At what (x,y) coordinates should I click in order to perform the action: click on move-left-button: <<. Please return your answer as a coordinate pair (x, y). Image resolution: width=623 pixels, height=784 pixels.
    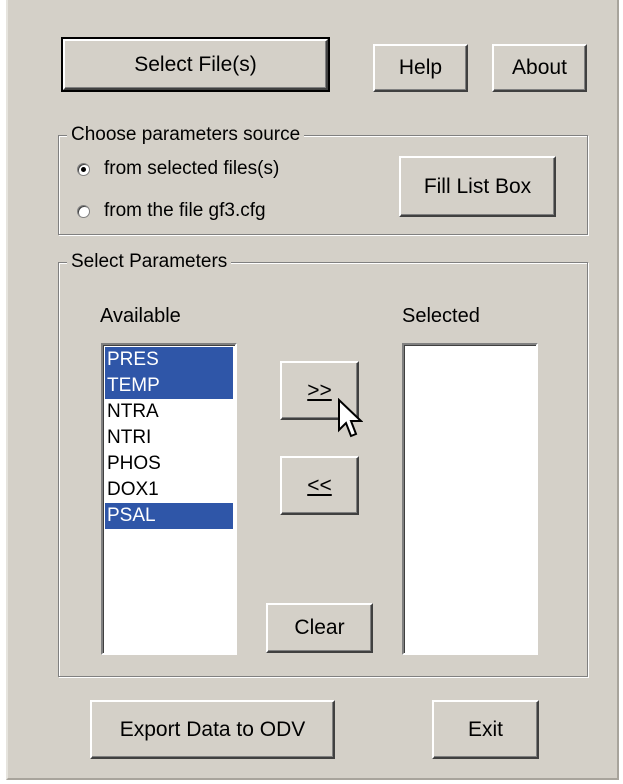
    Looking at the image, I should click on (319, 485).